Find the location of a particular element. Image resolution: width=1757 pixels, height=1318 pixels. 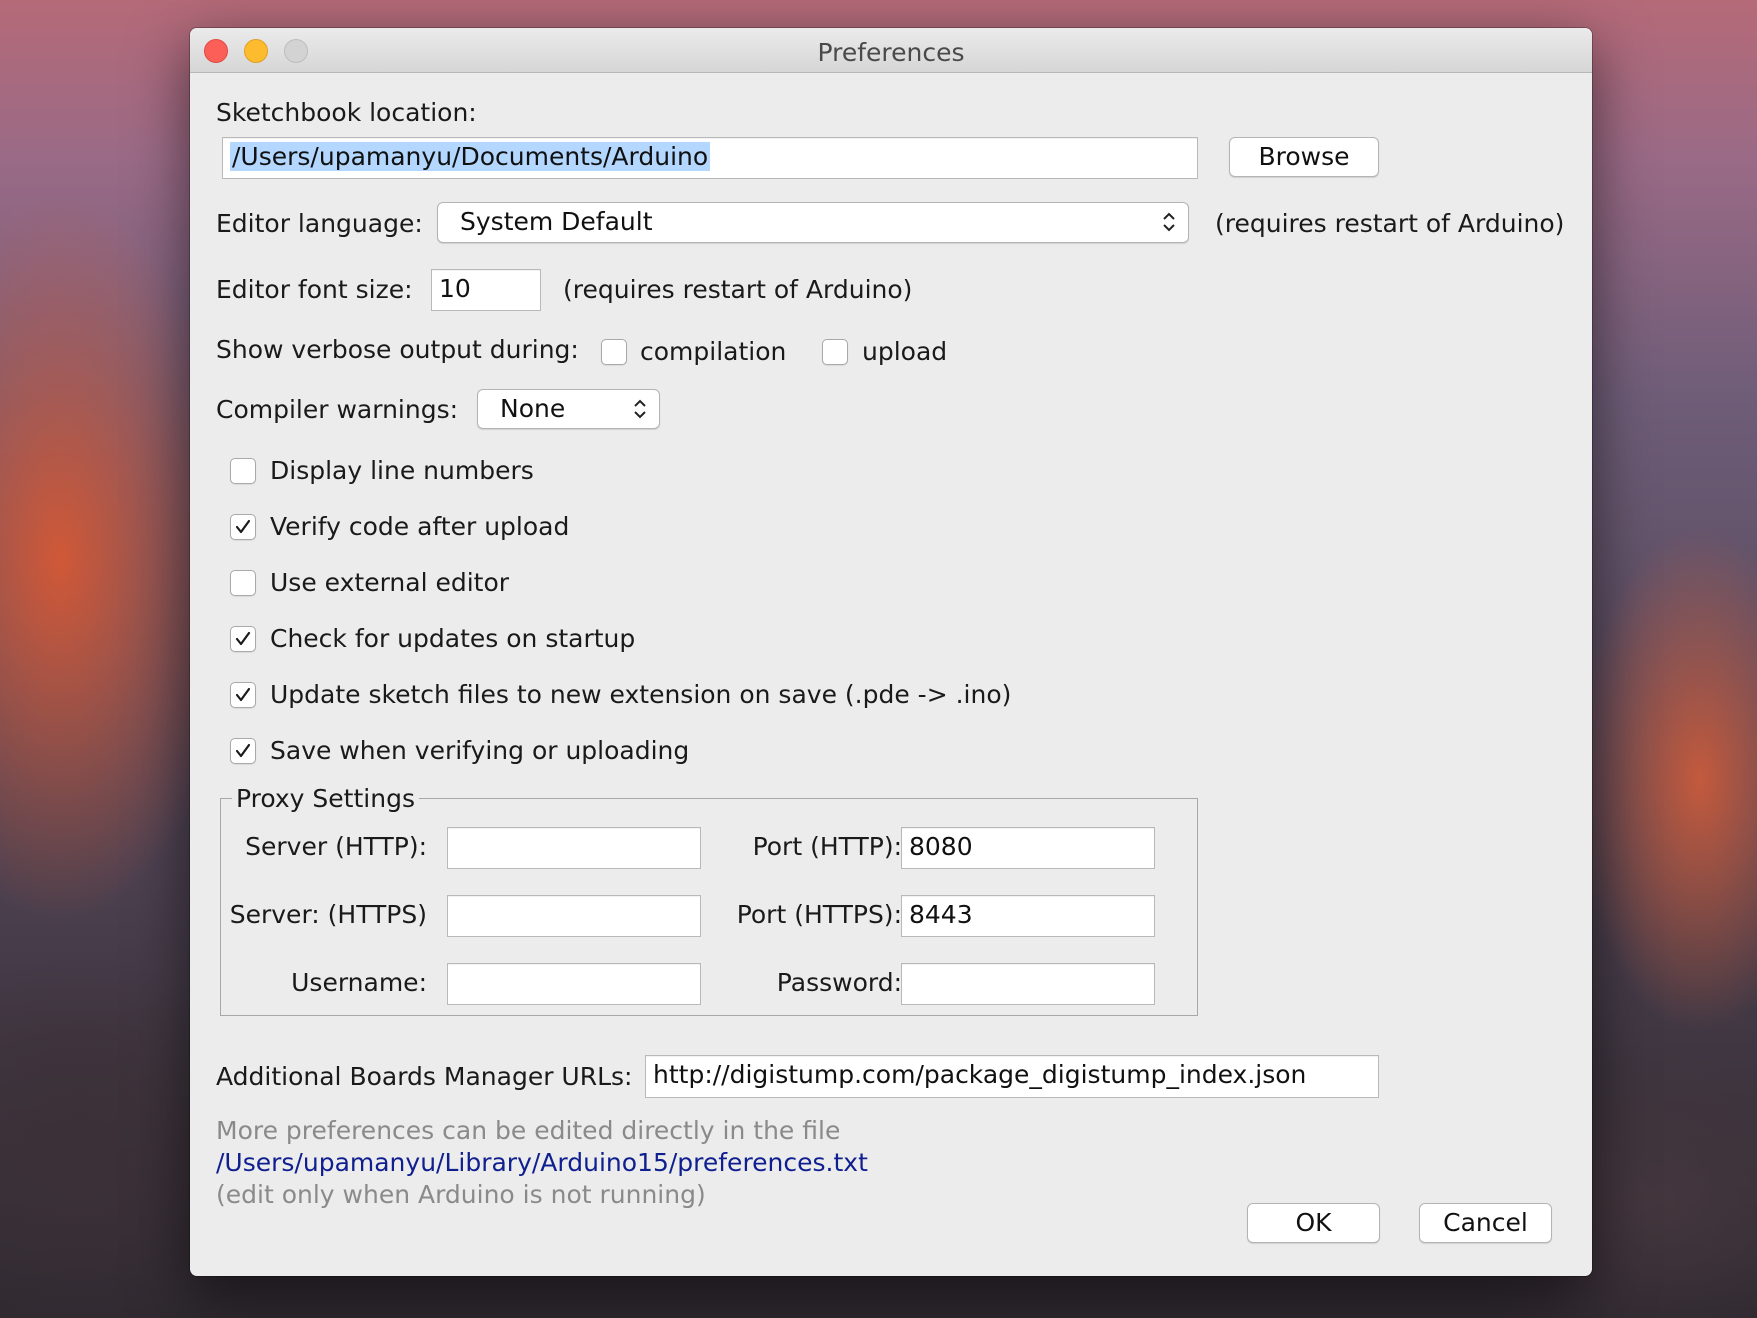

footer-note-text: (edit only when Arduino is not running) is located at coordinates (461, 1194).